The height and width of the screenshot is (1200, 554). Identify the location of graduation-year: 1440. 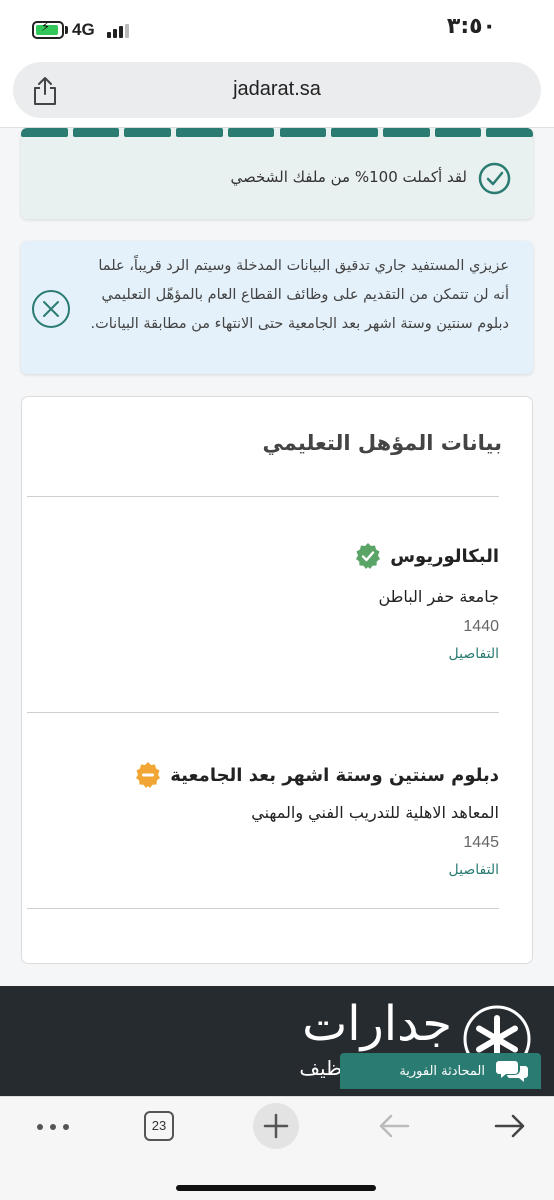
(481, 626).